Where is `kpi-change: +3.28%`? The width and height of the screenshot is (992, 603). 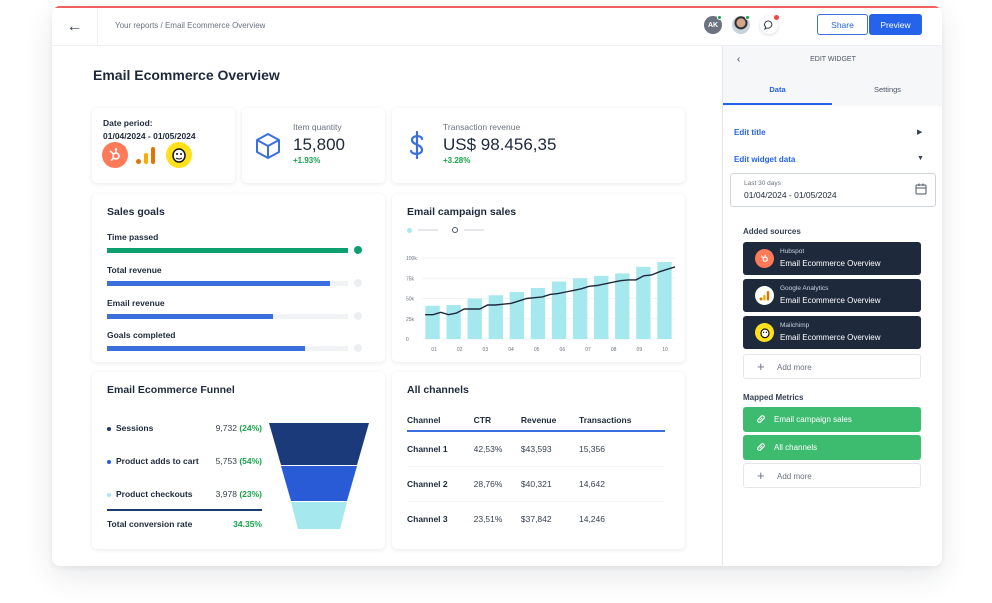
kpi-change: +3.28% is located at coordinates (457, 160).